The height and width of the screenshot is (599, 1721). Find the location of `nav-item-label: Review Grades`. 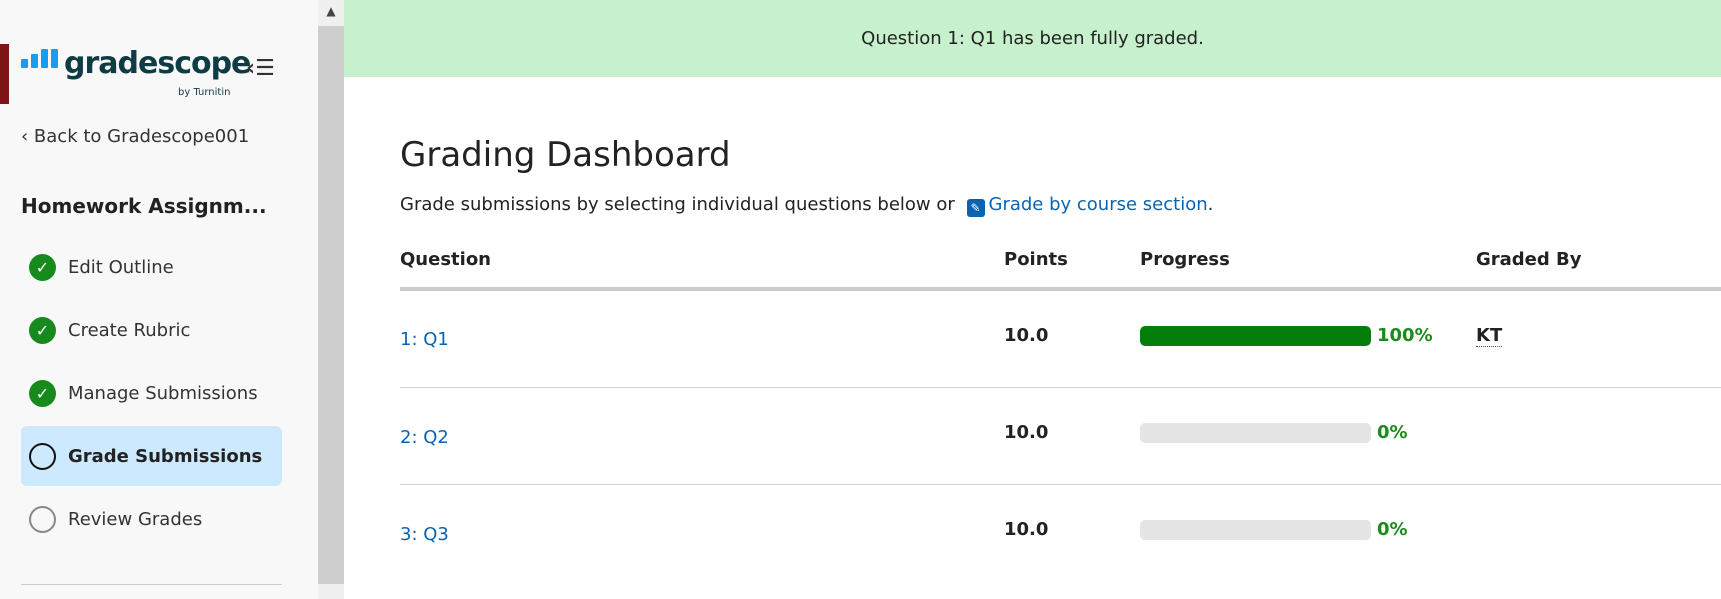

nav-item-label: Review Grades is located at coordinates (135, 519).